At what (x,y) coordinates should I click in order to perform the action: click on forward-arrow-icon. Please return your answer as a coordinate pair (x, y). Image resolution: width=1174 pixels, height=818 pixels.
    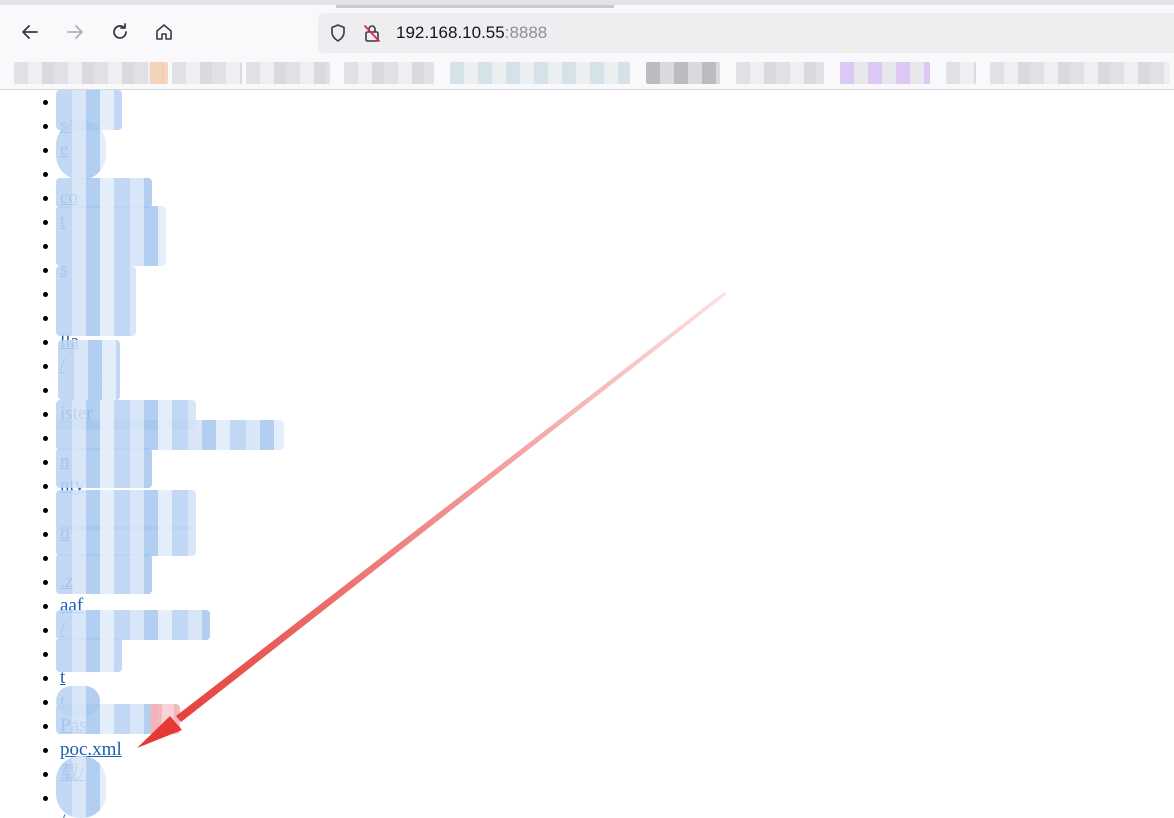
    Looking at the image, I should click on (75, 32).